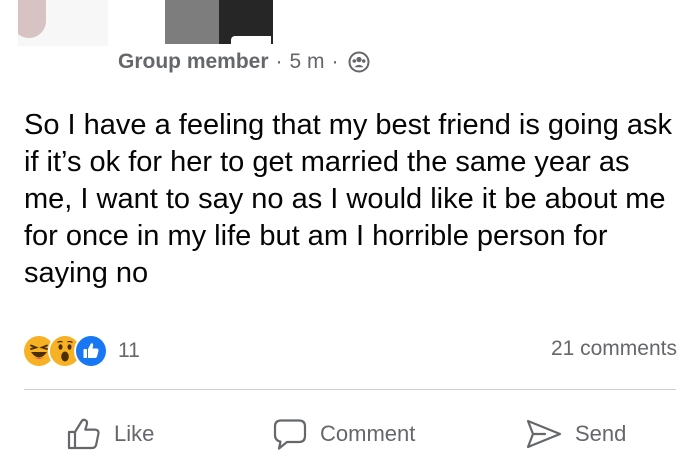 The width and height of the screenshot is (700, 461). What do you see at coordinates (368, 433) in the screenshot?
I see `comment-label: Comment` at bounding box center [368, 433].